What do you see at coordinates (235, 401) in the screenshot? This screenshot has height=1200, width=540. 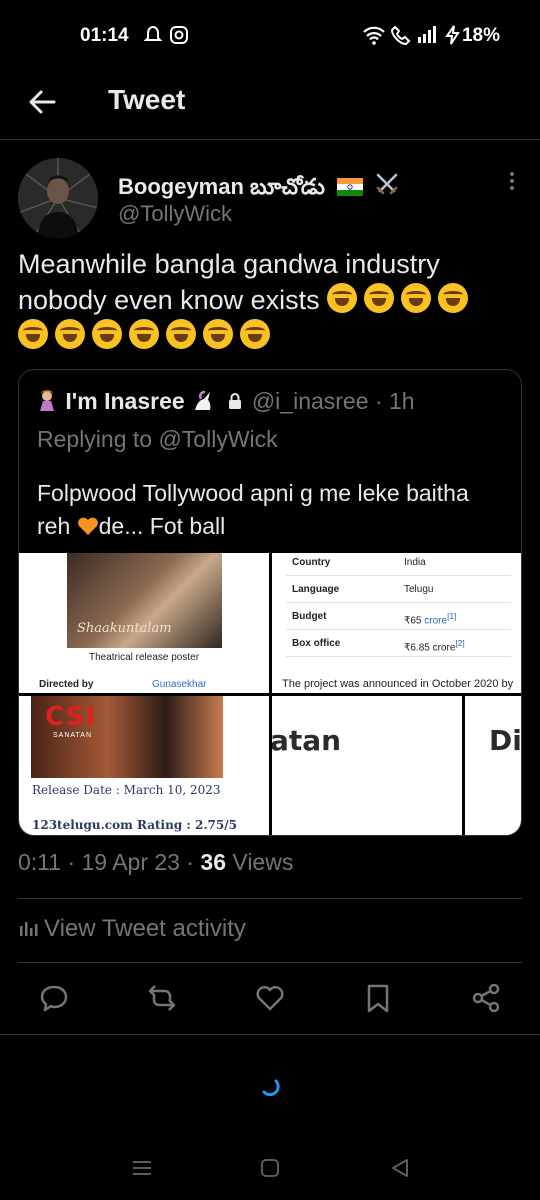 I see `lock-icon` at bounding box center [235, 401].